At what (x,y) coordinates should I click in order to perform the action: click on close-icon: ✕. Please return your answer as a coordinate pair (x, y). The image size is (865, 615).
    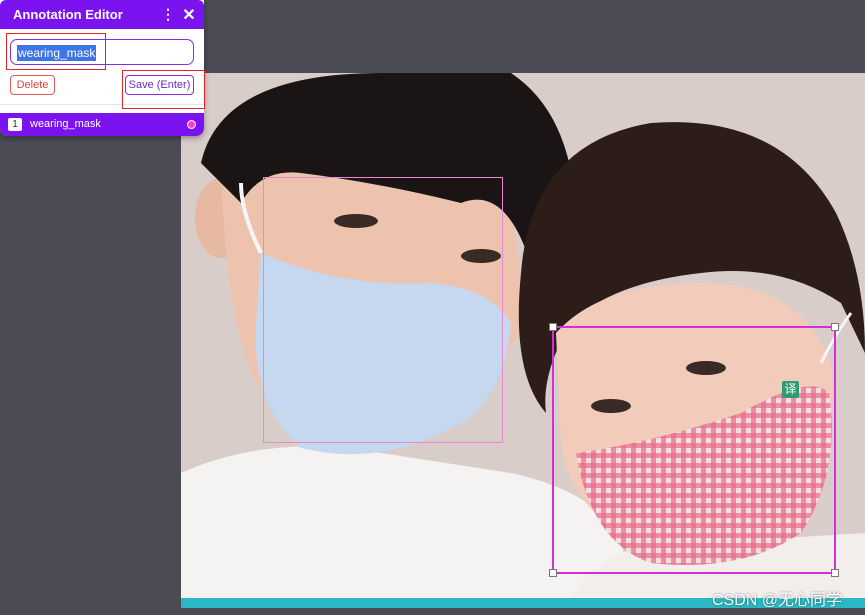
    Looking at the image, I should click on (189, 15).